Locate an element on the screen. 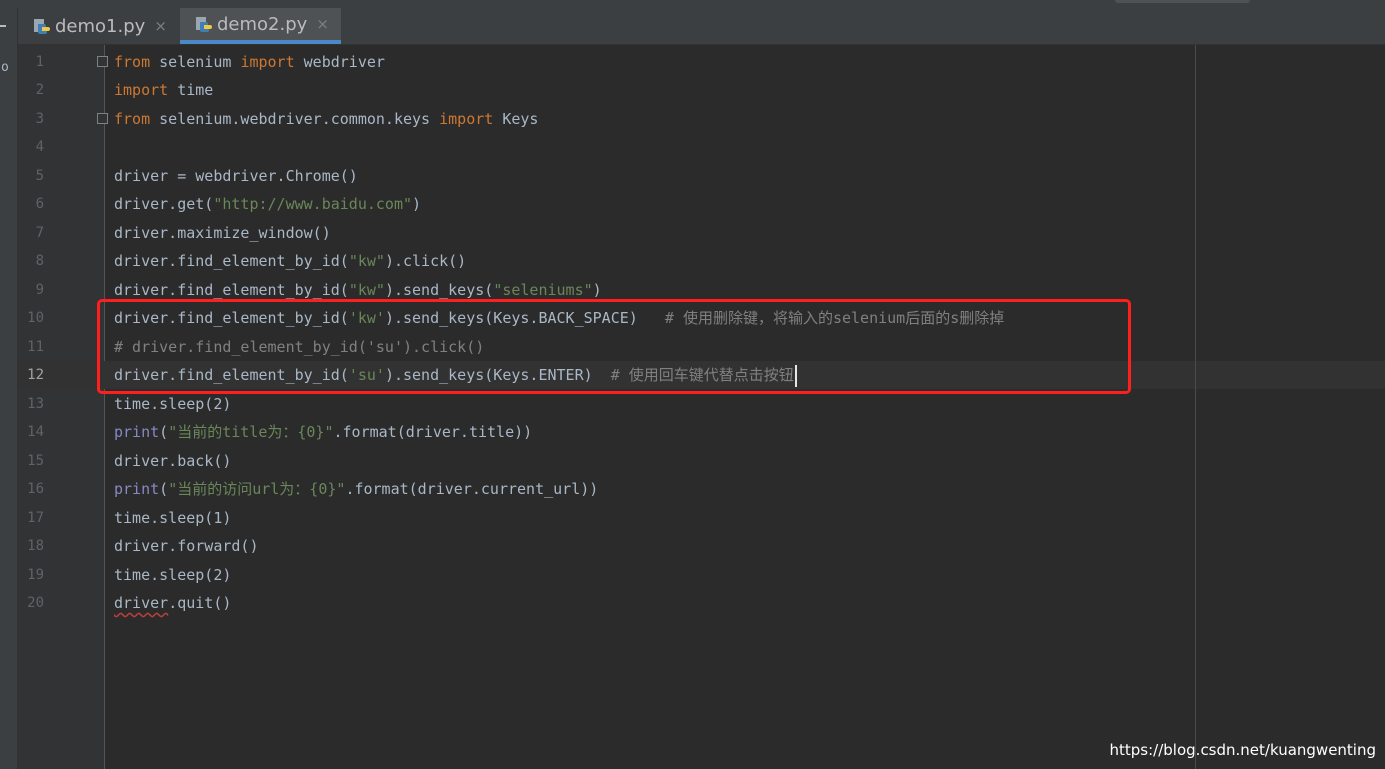 The image size is (1385, 769). tab-demo2: demo2.py × is located at coordinates (260, 26).